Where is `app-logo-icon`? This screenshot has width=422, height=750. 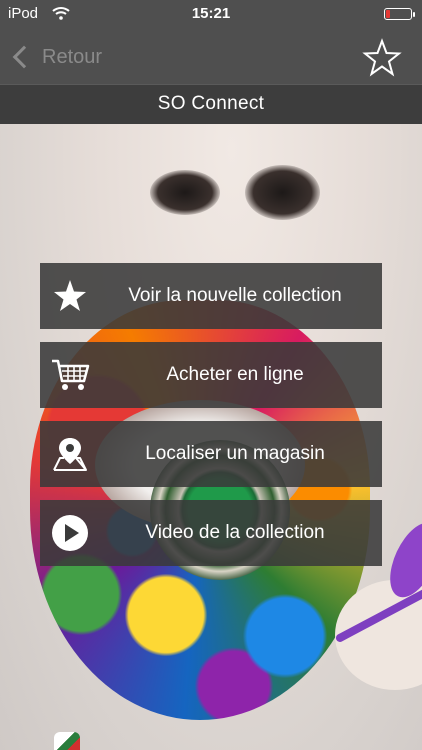
app-logo-icon is located at coordinates (67, 741).